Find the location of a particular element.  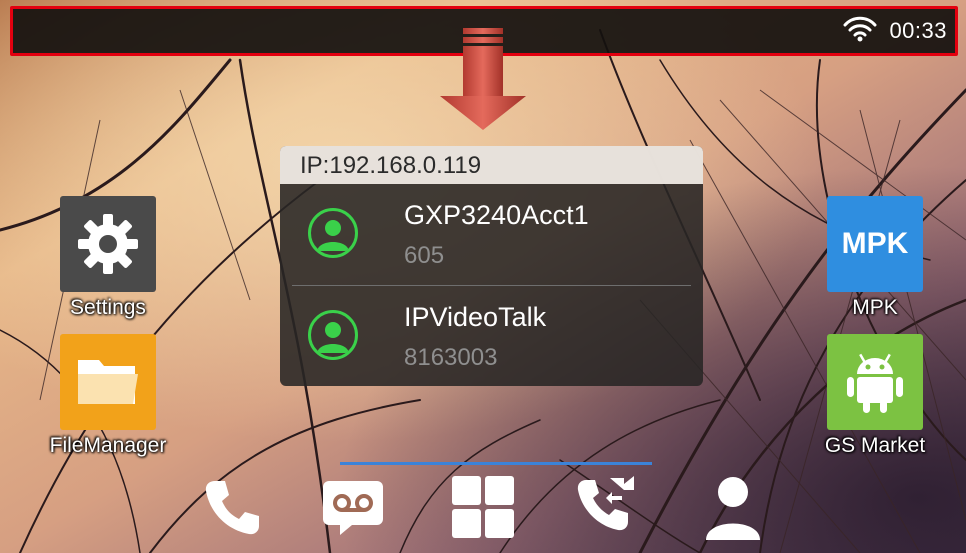

app-mpk: MPK MPK is located at coordinates (875, 258).